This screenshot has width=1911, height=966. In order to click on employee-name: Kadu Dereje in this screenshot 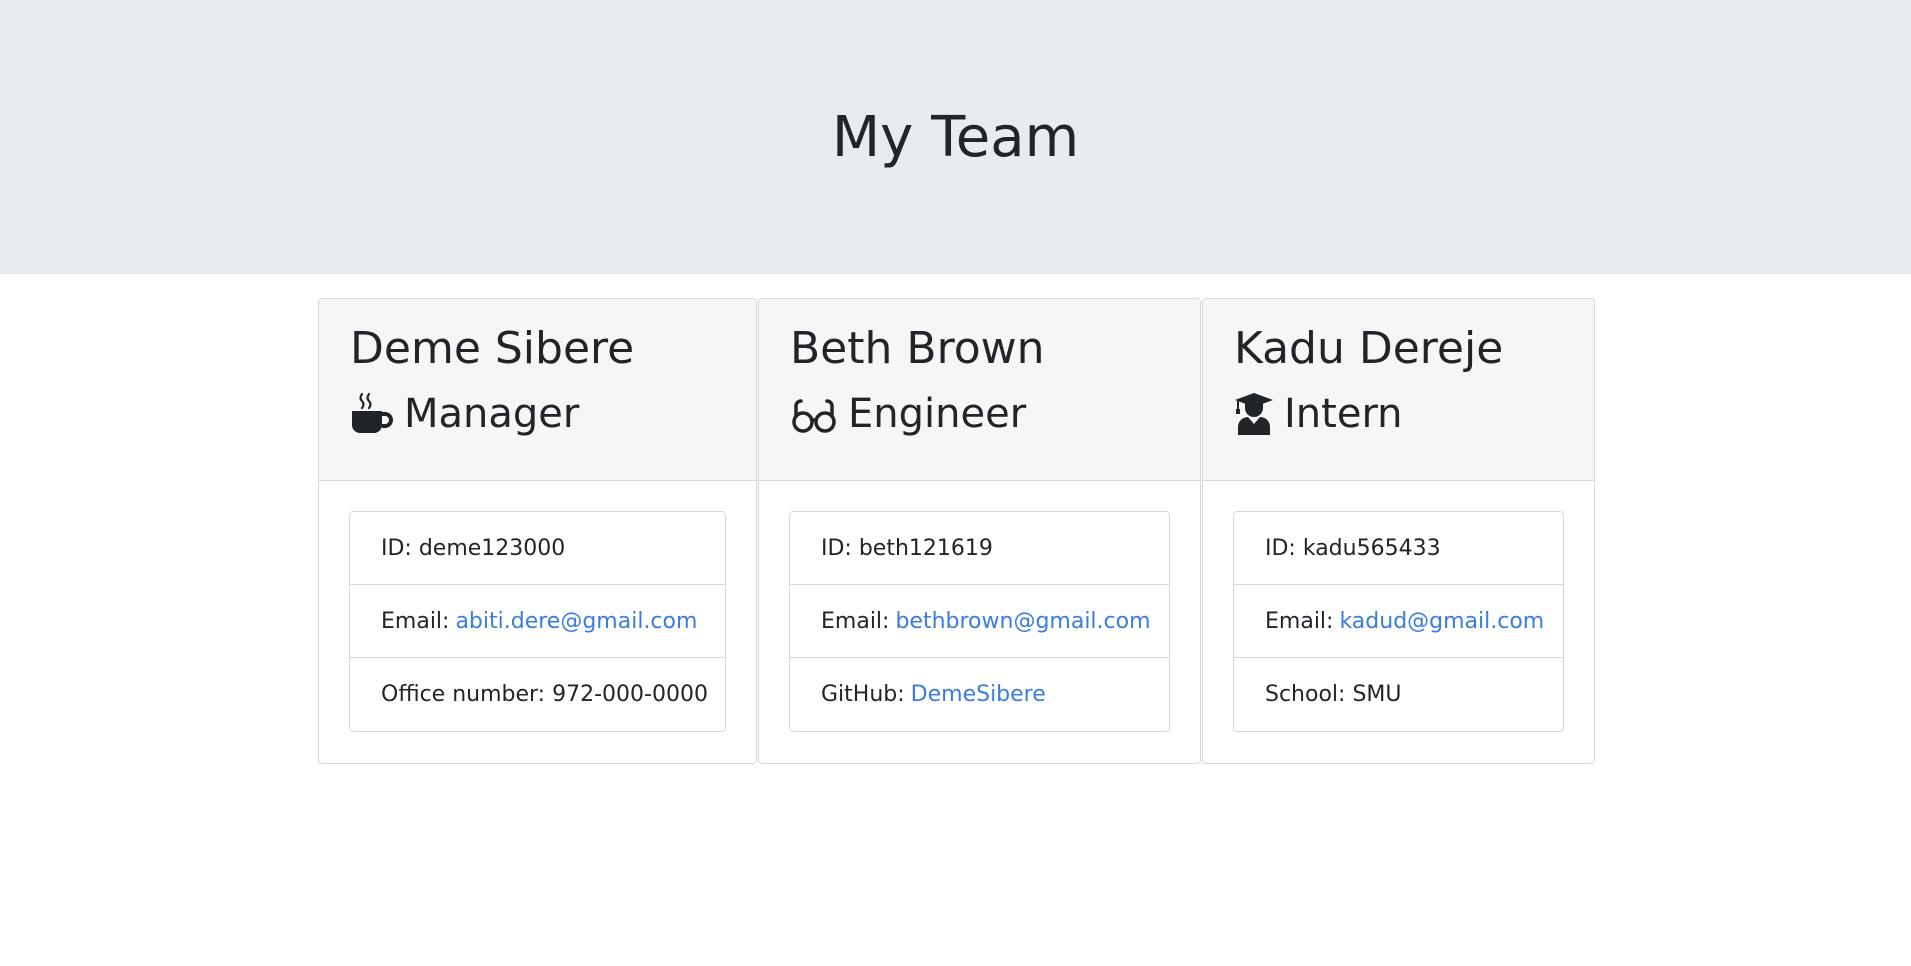, I will do `click(1369, 348)`.